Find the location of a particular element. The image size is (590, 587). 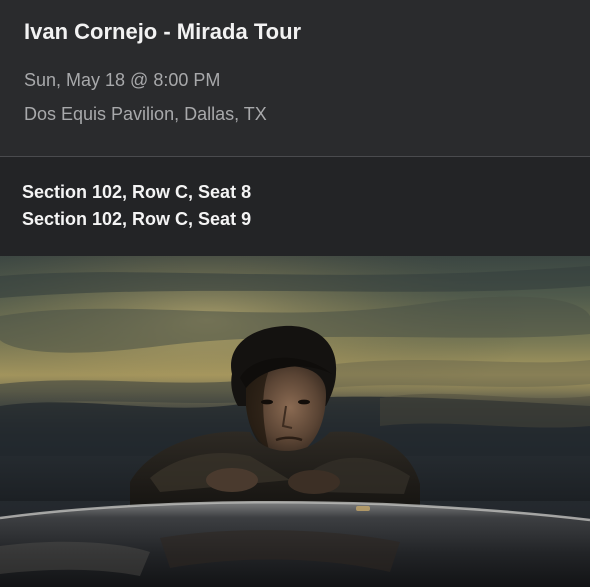

event-title: Ivan Cornejo - Mirada Tour is located at coordinates (163, 31).